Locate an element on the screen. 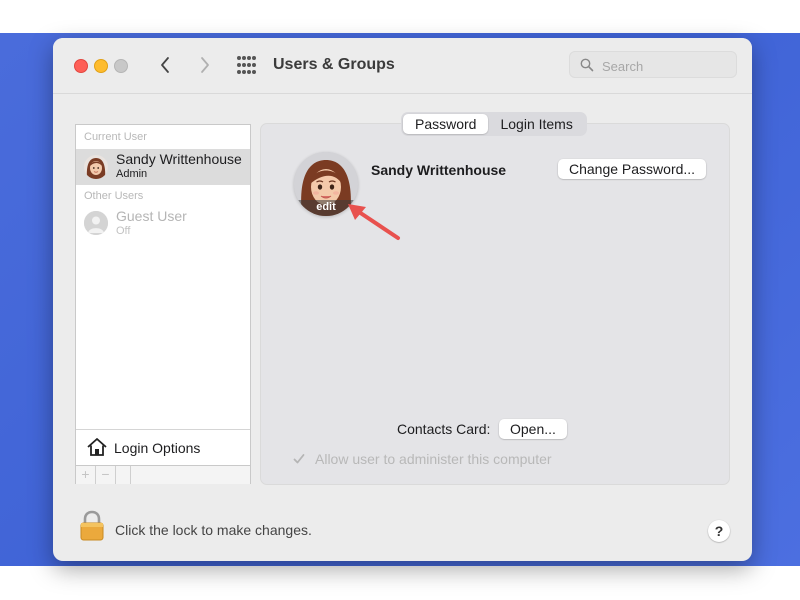 This screenshot has height=600, width=800. chevron-left-icon is located at coordinates (165, 65).